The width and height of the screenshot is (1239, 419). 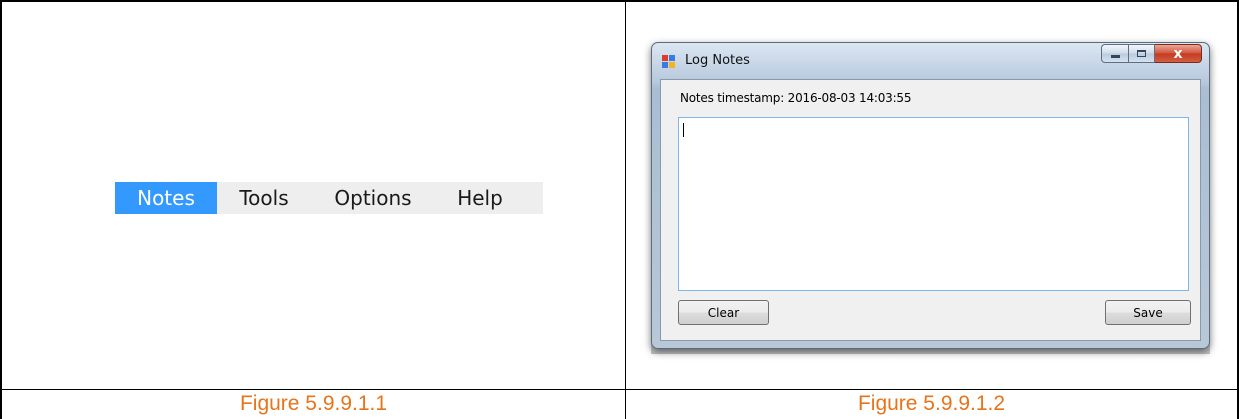 I want to click on maximize-button, so click(x=1141, y=53).